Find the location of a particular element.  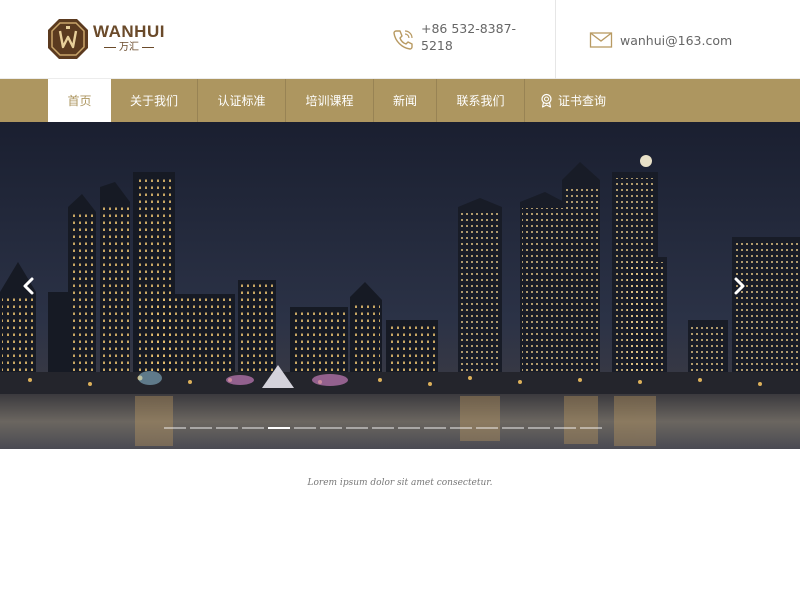

nav-item-label: 首页 is located at coordinates (79, 101).